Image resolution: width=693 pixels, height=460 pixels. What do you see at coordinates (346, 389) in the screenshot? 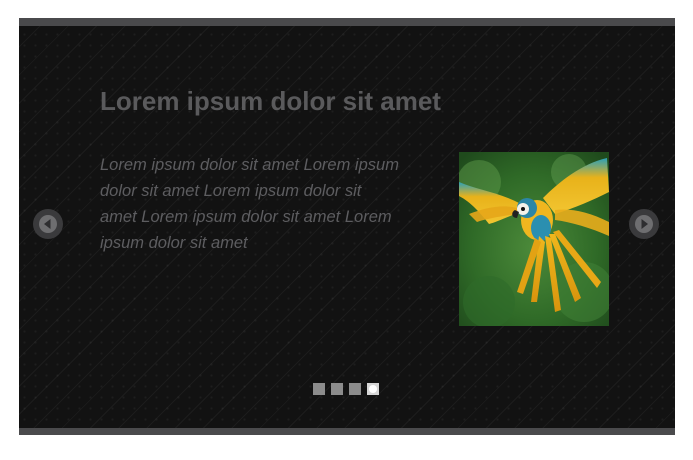
I see `slide-pager` at bounding box center [346, 389].